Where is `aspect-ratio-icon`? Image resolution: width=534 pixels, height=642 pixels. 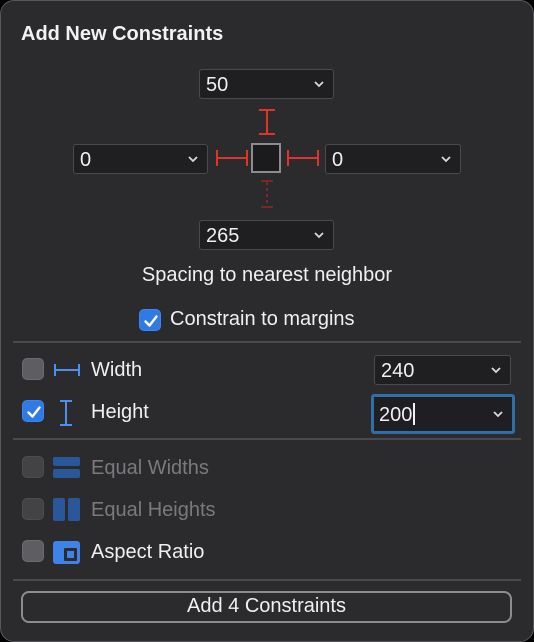
aspect-ratio-icon is located at coordinates (66, 552).